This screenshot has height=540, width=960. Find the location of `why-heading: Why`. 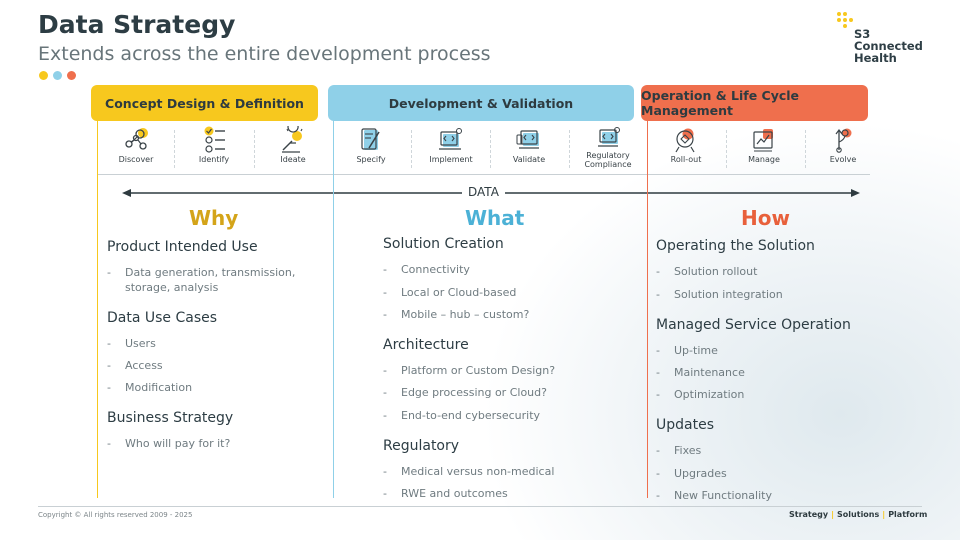

why-heading: Why is located at coordinates (214, 218).